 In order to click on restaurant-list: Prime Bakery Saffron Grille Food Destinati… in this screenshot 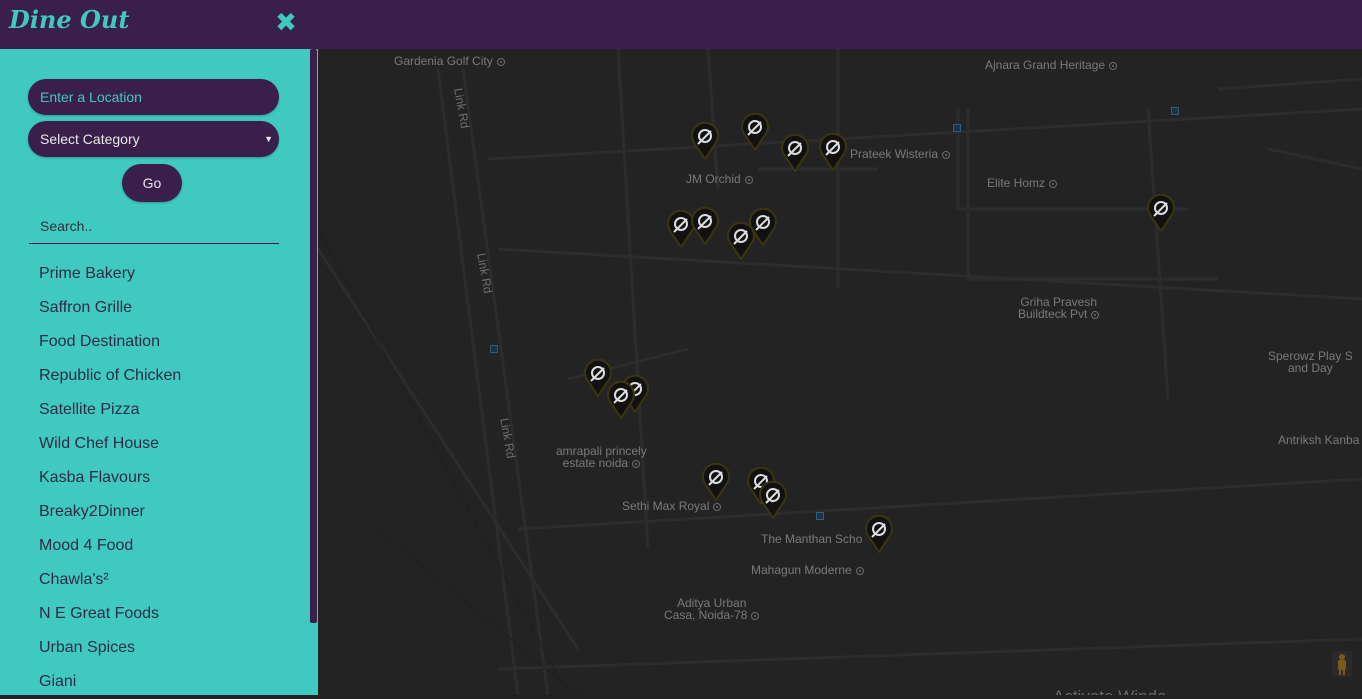, I will do `click(152, 478)`.